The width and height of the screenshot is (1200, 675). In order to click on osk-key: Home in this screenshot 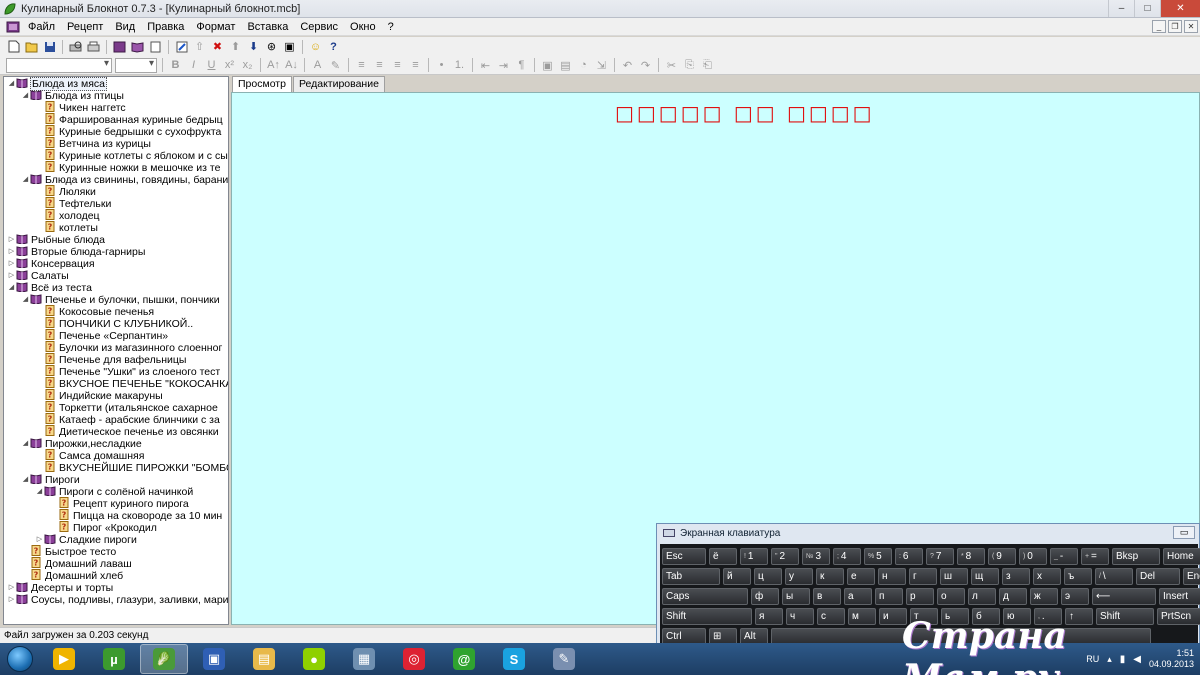, I will do `click(1181, 556)`.